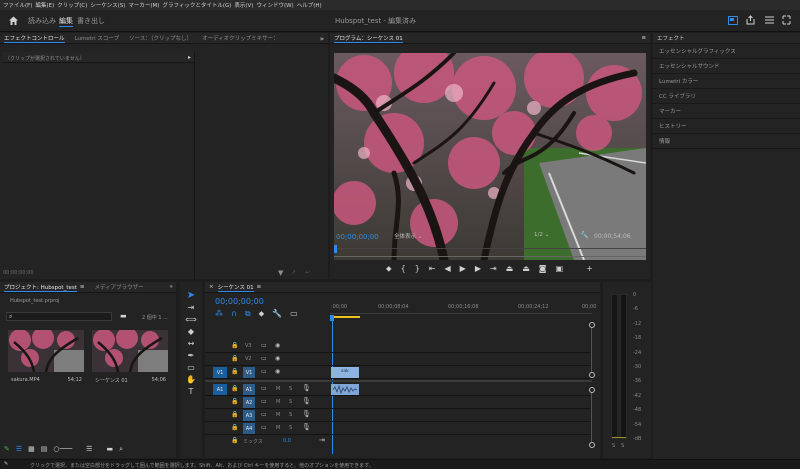 This screenshot has width=800, height=469. Describe the element at coordinates (643, 38) in the screenshot. I see `program-menu-icon: ≡` at that location.